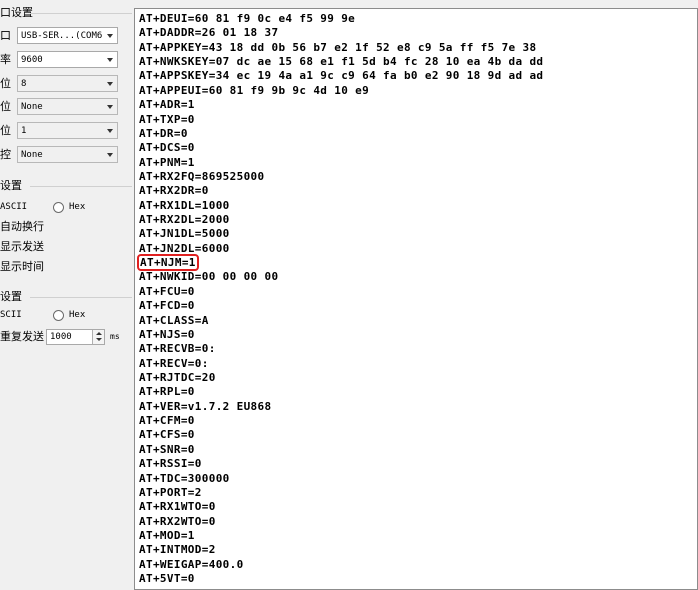  Describe the element at coordinates (177, 349) in the screenshot. I see `output-text: AT+RECVB=0:` at that location.